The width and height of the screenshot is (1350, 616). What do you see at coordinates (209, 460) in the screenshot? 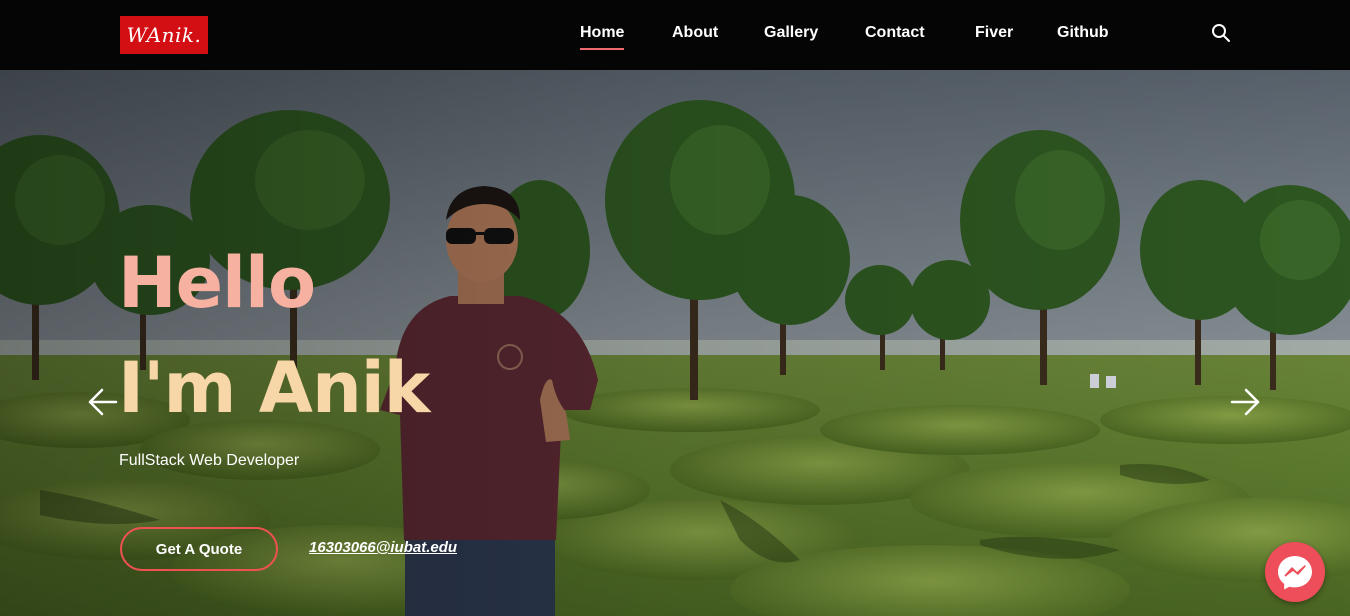
I see `hero-role: FullStack Web Developer` at bounding box center [209, 460].